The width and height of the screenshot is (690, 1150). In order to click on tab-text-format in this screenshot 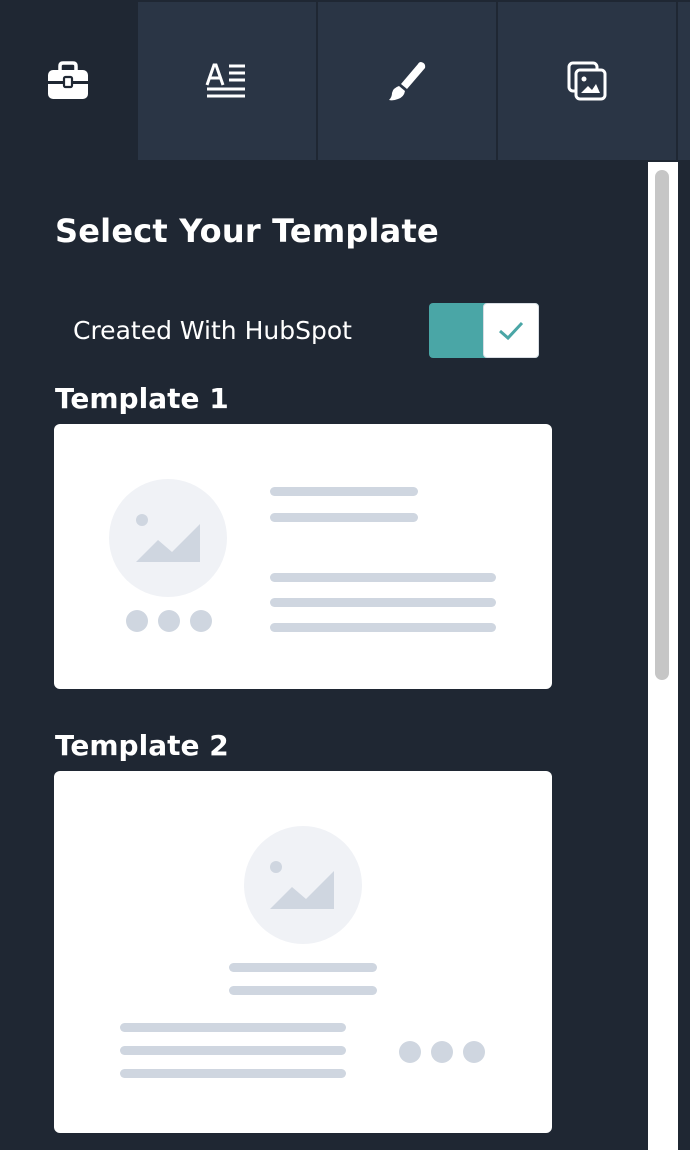, I will do `click(228, 80)`.